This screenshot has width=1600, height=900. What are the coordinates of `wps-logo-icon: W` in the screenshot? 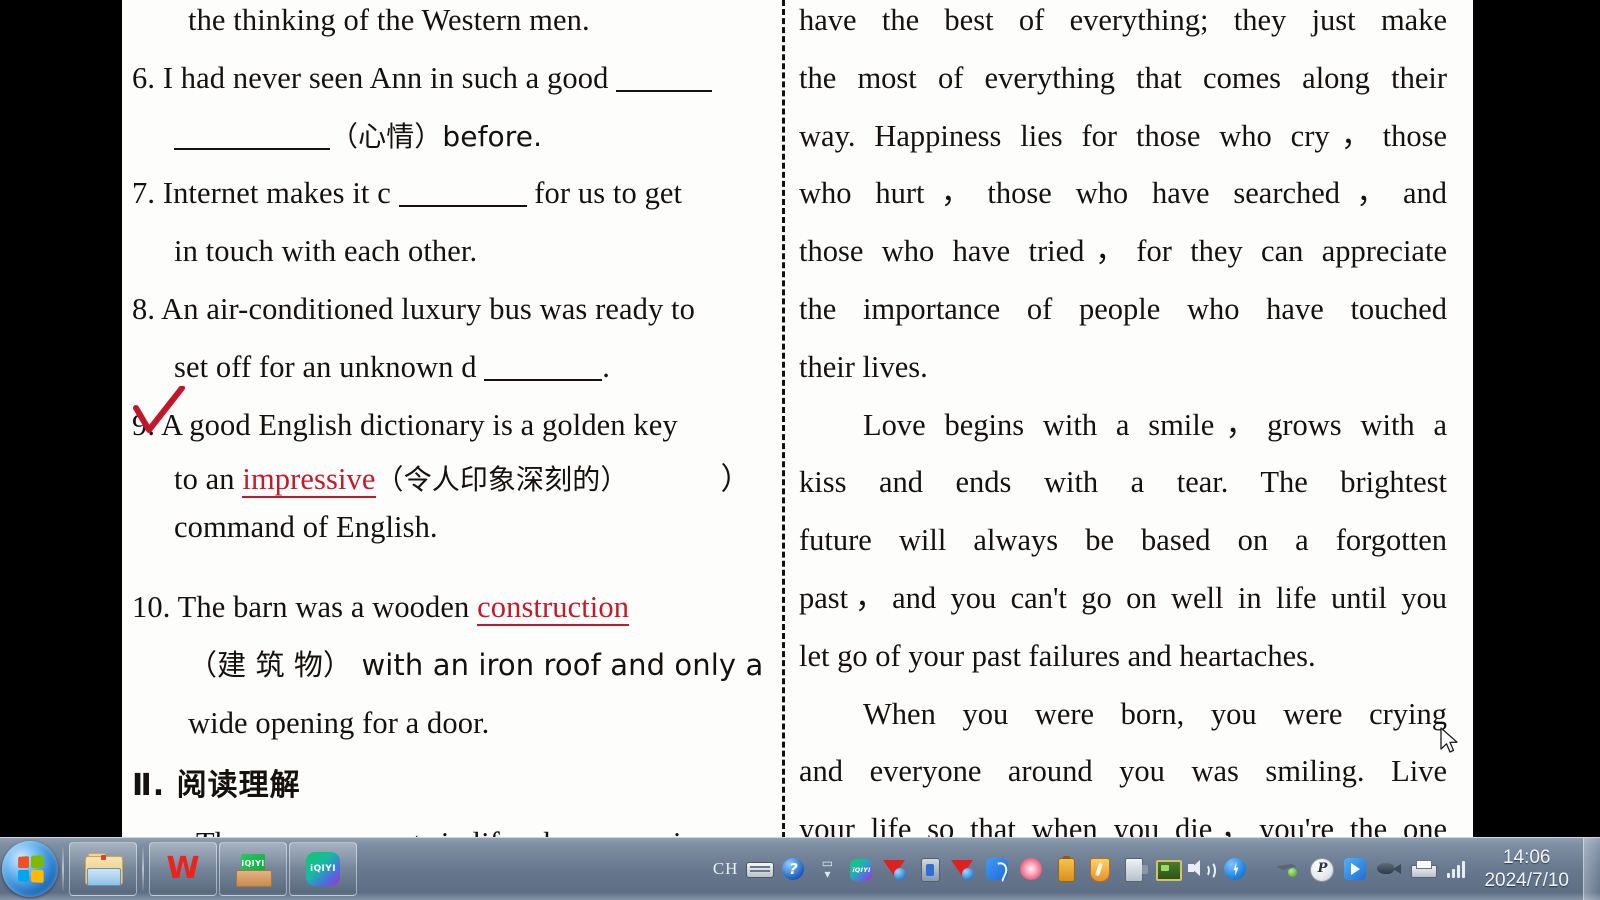 It's located at (183, 868).